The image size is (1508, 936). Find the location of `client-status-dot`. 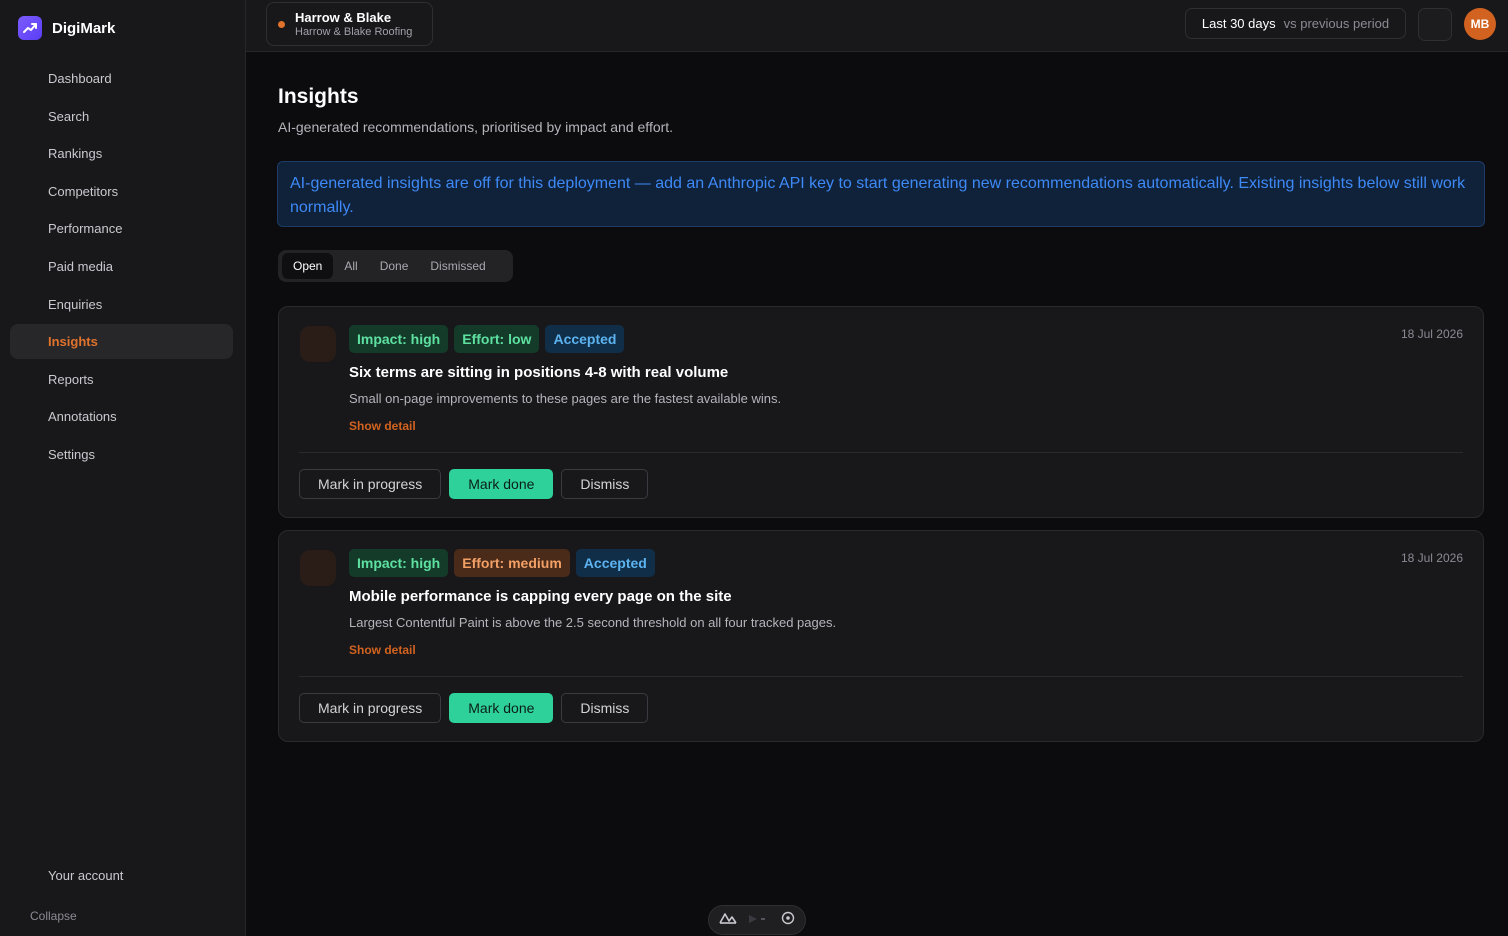

client-status-dot is located at coordinates (281, 24).